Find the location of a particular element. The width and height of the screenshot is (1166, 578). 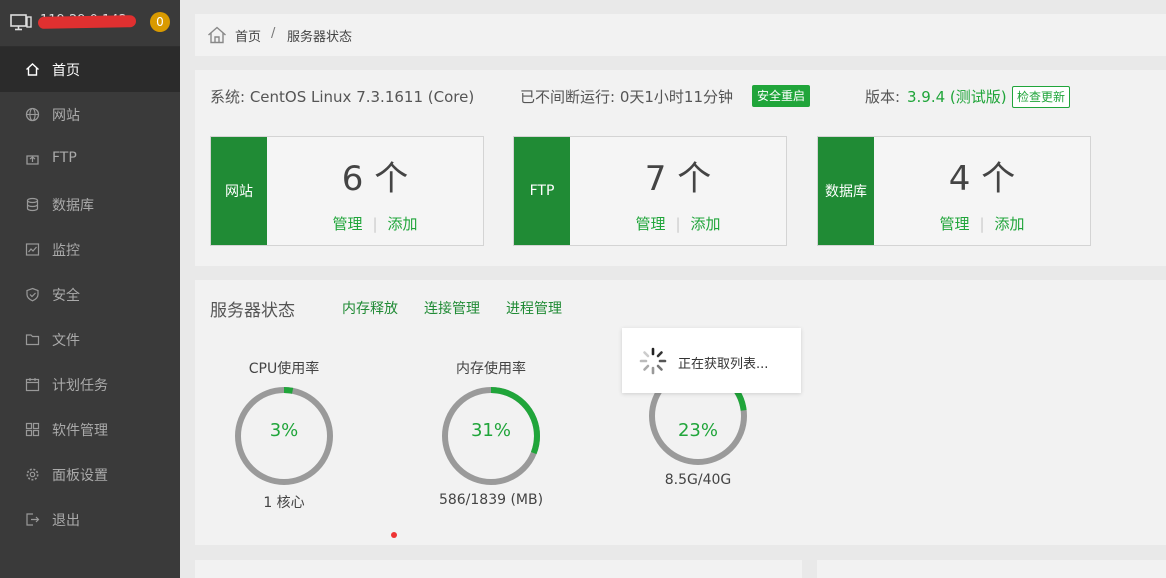

sidebar-item-label: 监控 is located at coordinates (66, 251).